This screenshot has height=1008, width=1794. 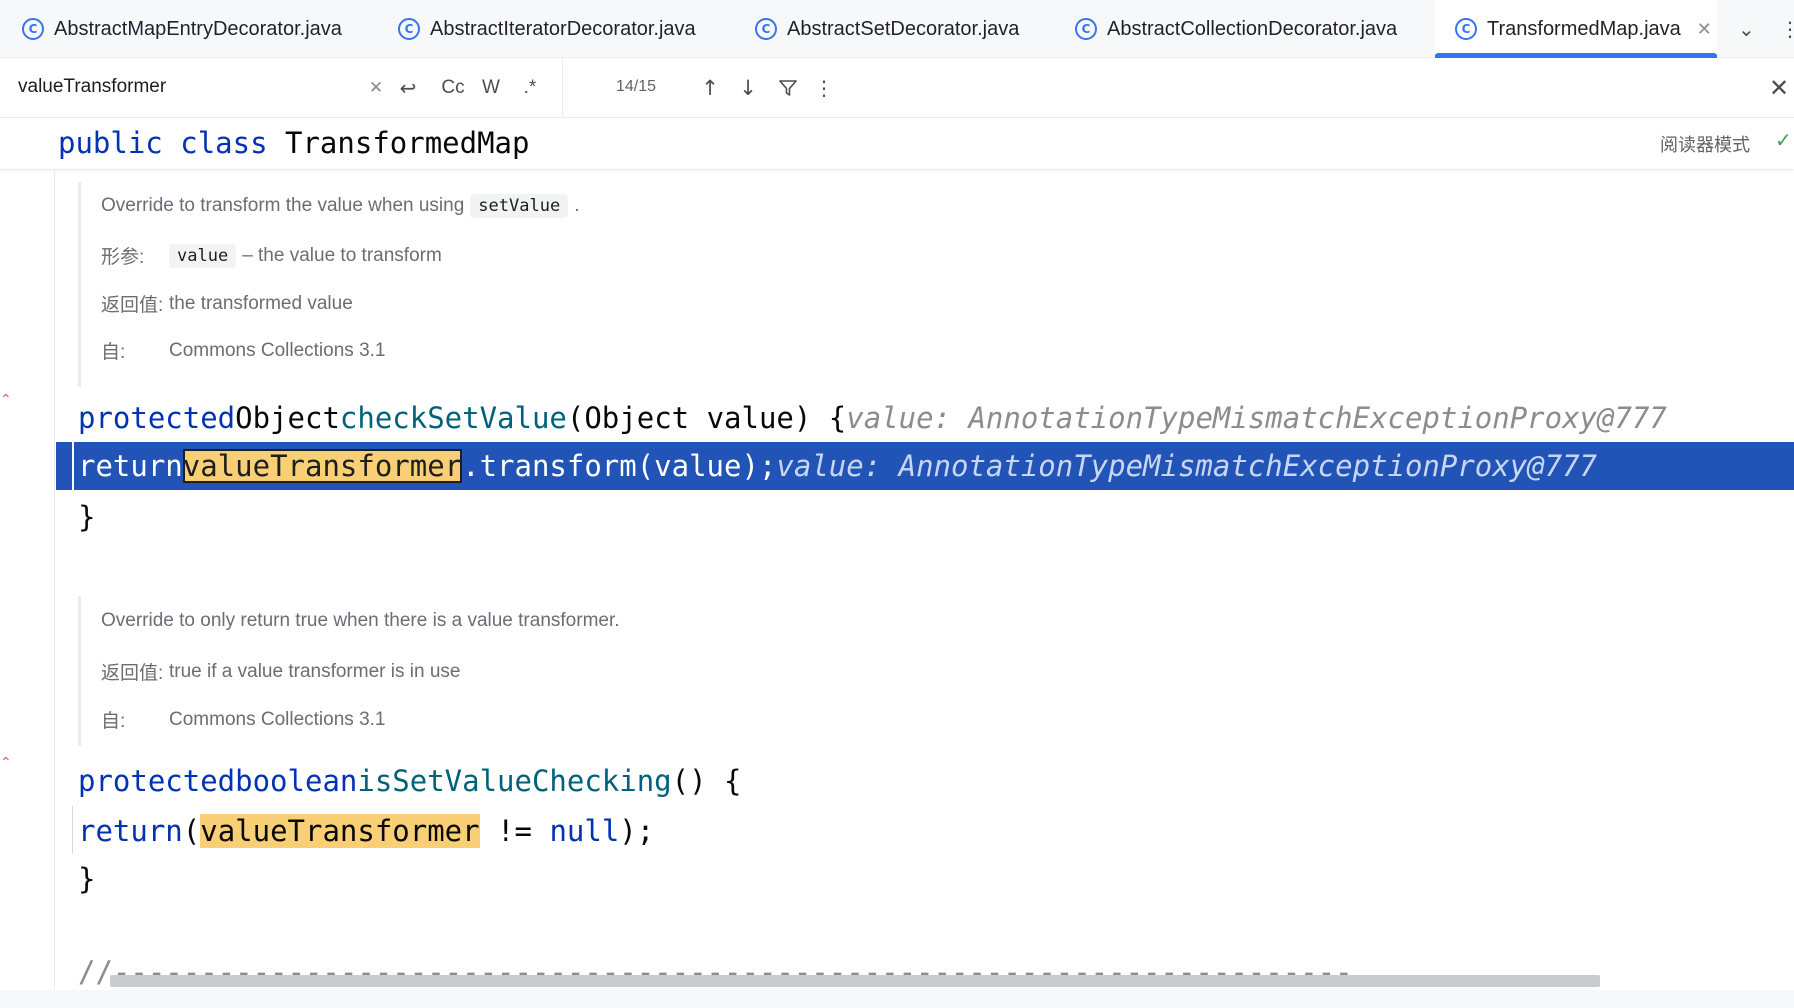 I want to click on type: Object, so click(x=287, y=418).